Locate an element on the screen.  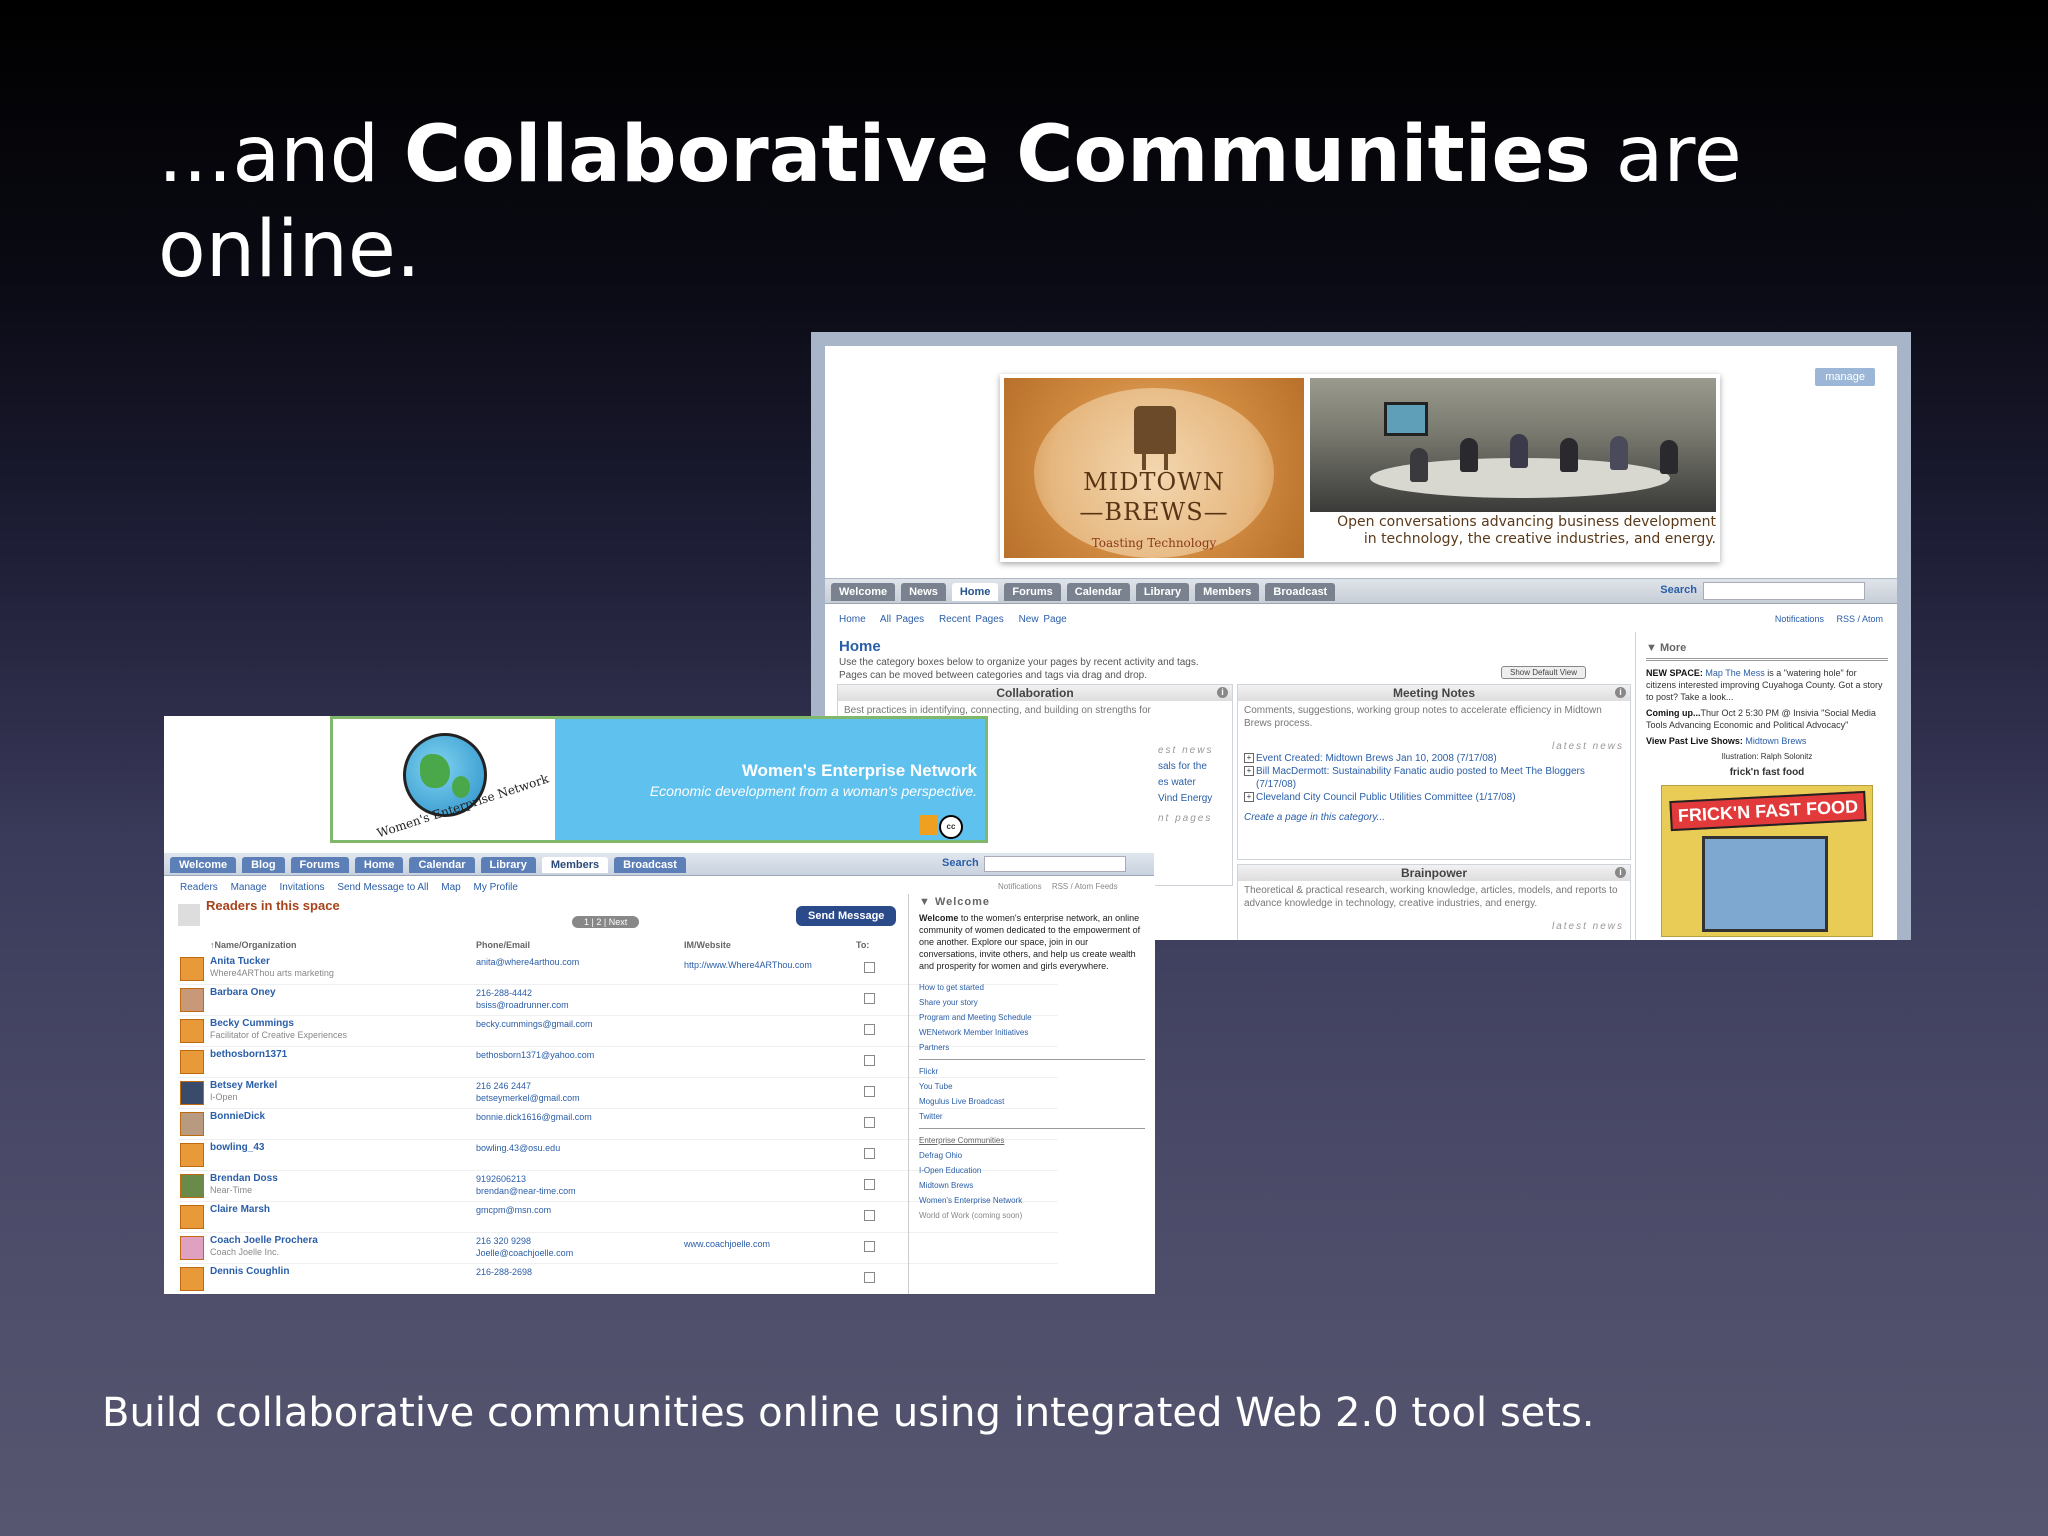
midtown-brews-link: Midtown Brews is located at coordinates (1775, 741).